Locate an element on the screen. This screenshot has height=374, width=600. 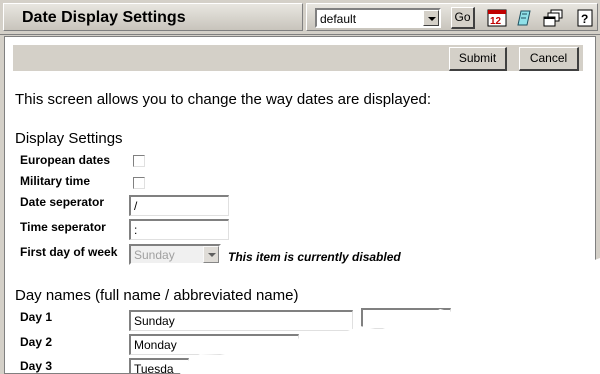
title-bar: Date Display Settings default Go 12 ? is located at coordinates (300, 17).